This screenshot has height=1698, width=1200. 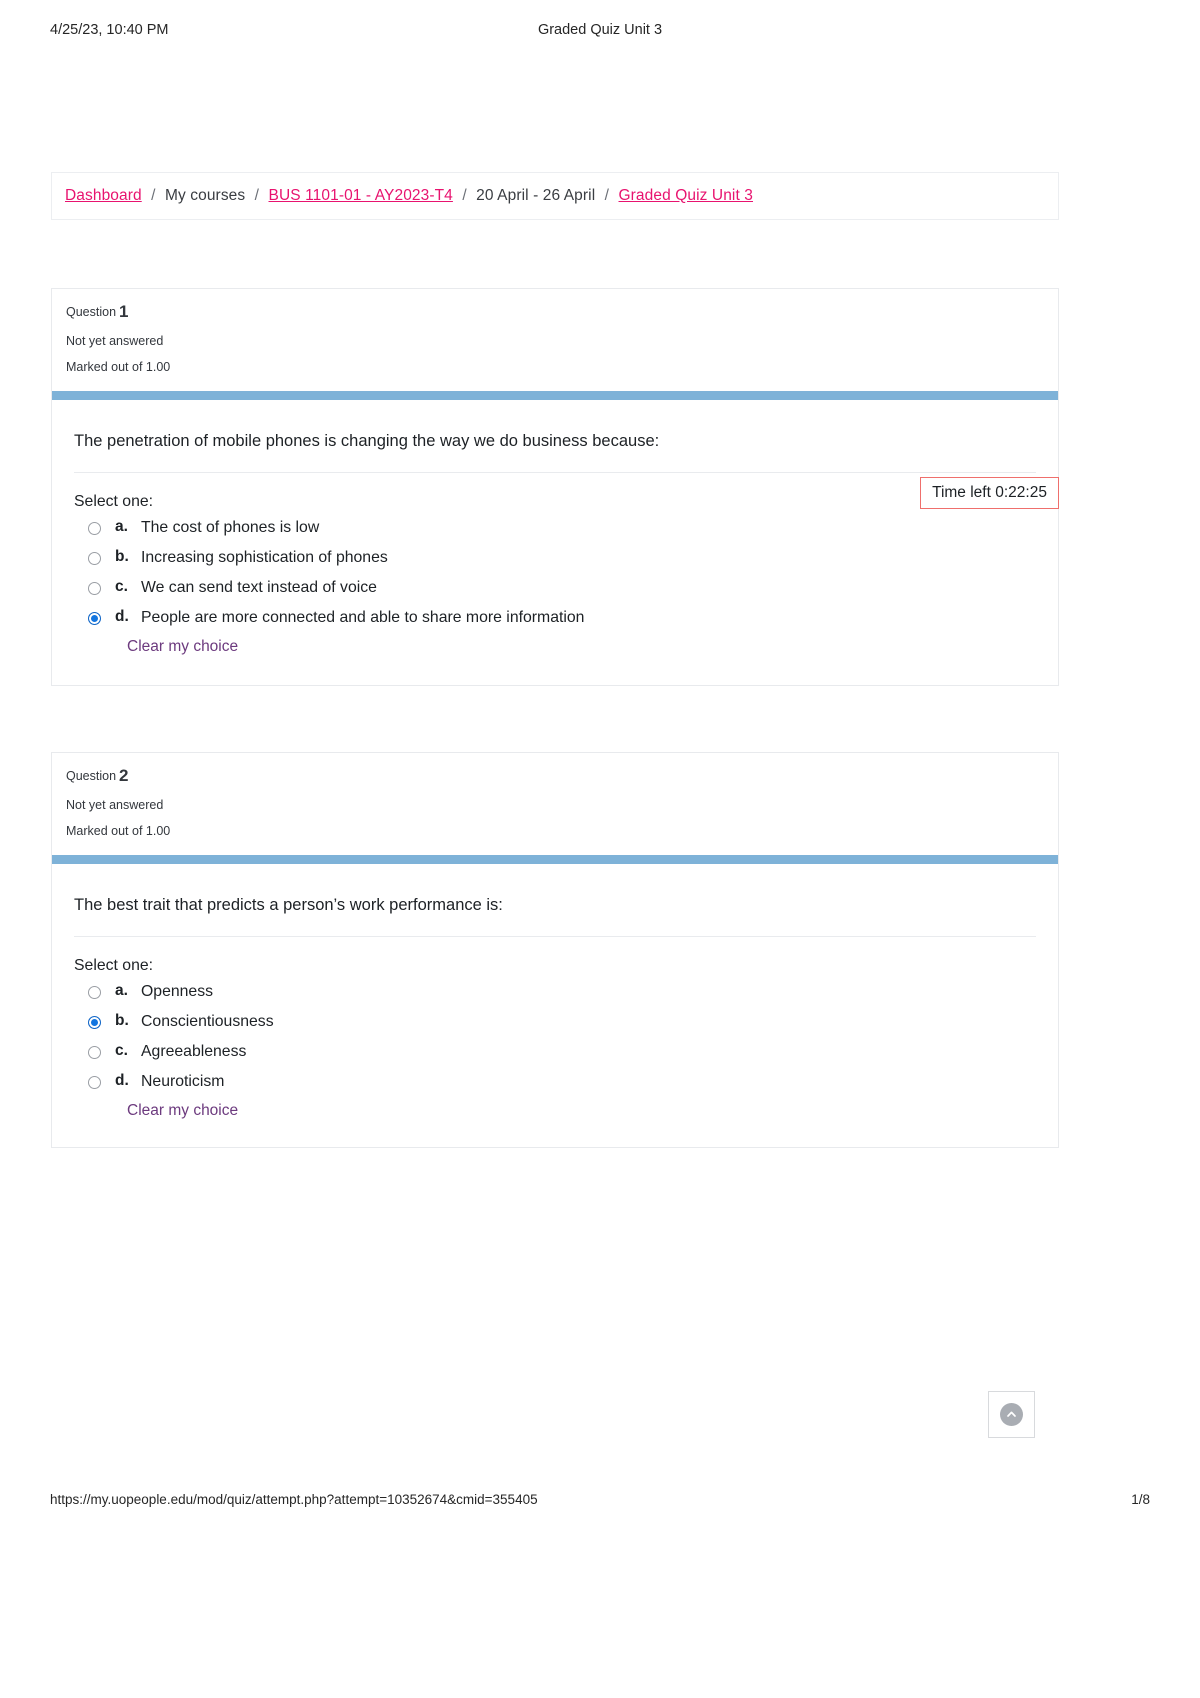 I want to click on breadcrumb-item-week: 20 April - 26 April, so click(x=536, y=195).